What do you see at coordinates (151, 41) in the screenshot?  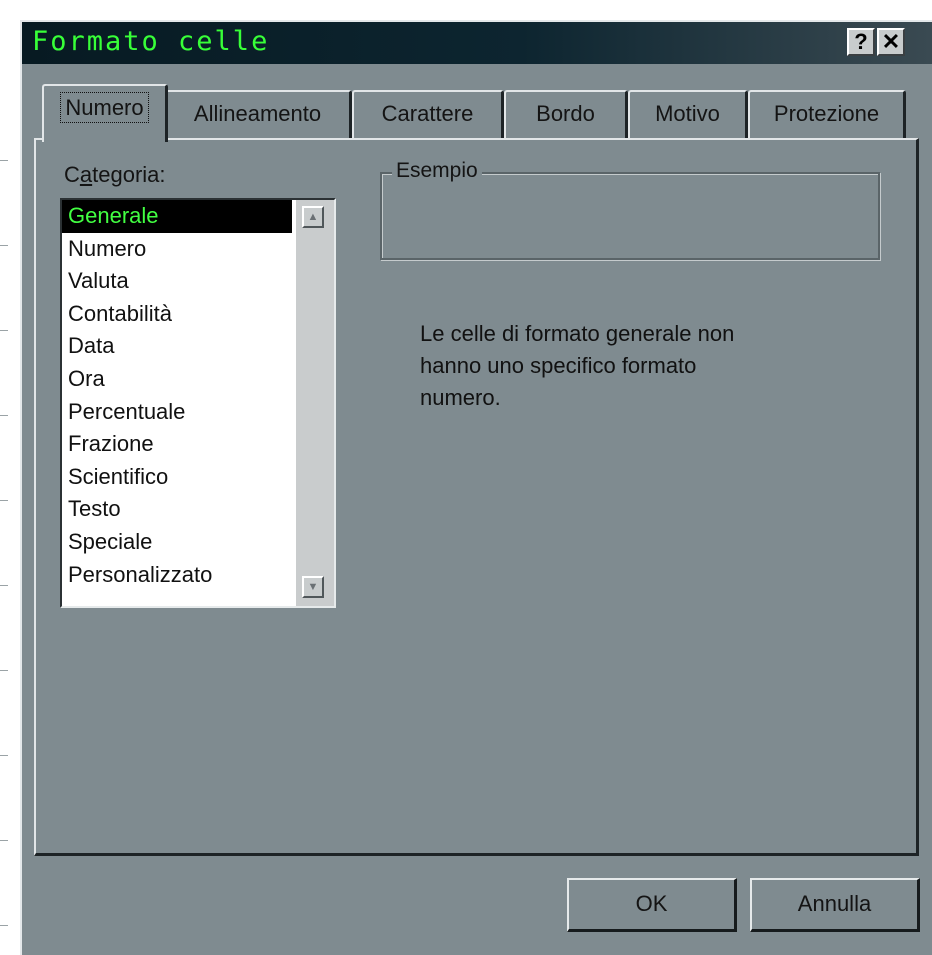 I see `dialog-title: Formato celle` at bounding box center [151, 41].